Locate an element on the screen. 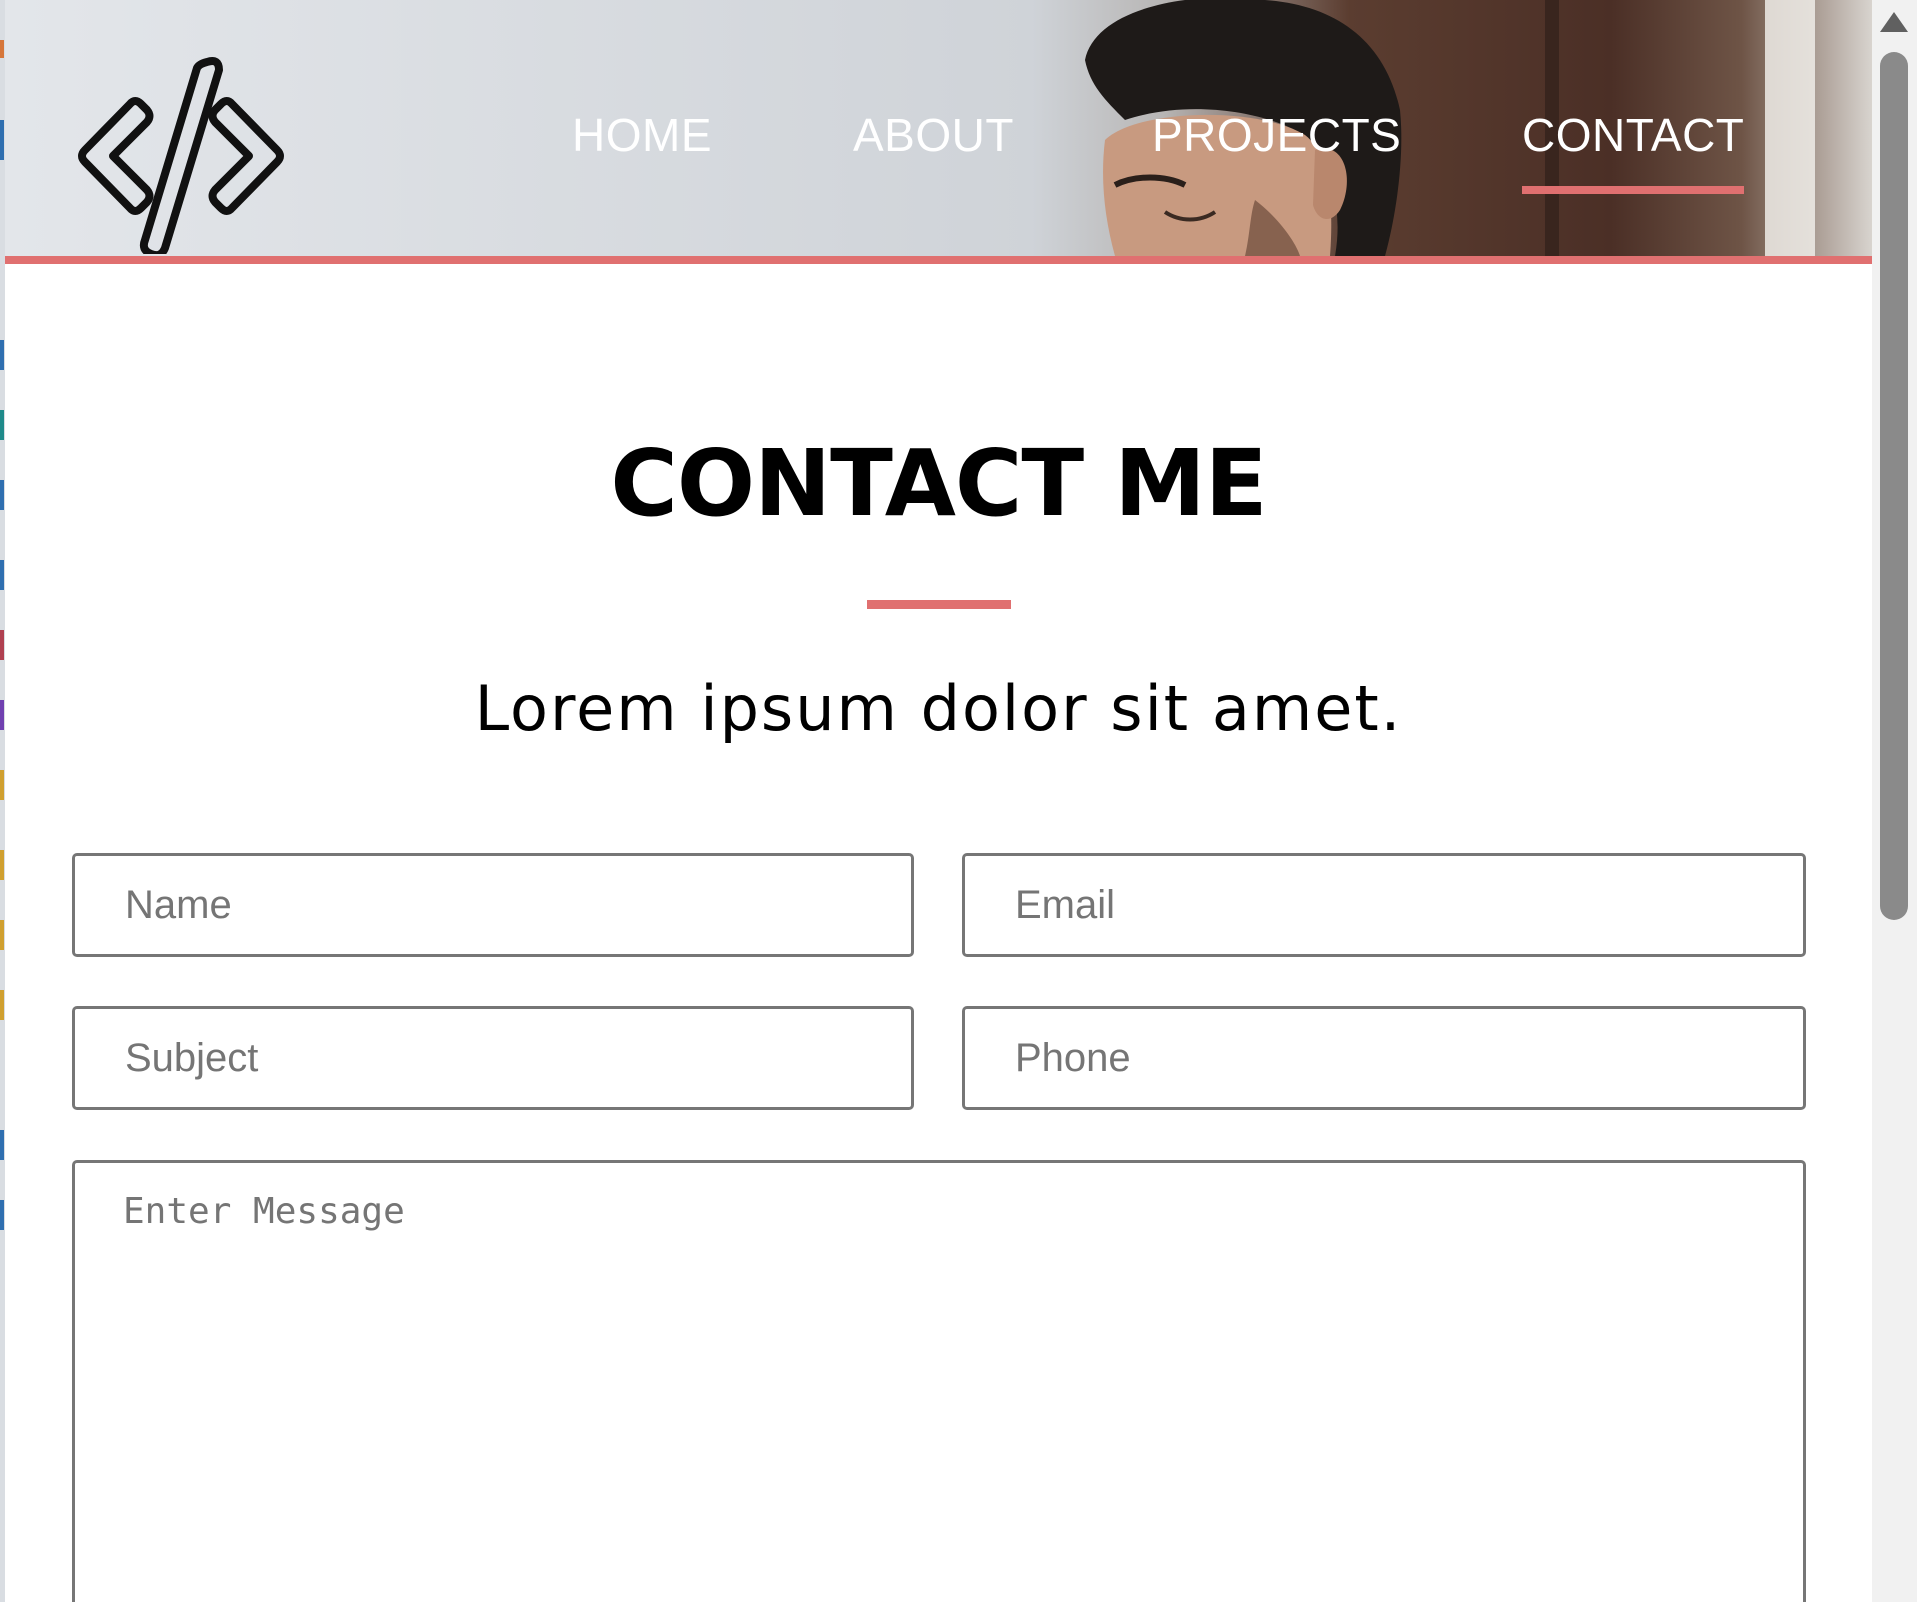 The width and height of the screenshot is (1917, 1602). nav-item-home: HOME is located at coordinates (642, 135).